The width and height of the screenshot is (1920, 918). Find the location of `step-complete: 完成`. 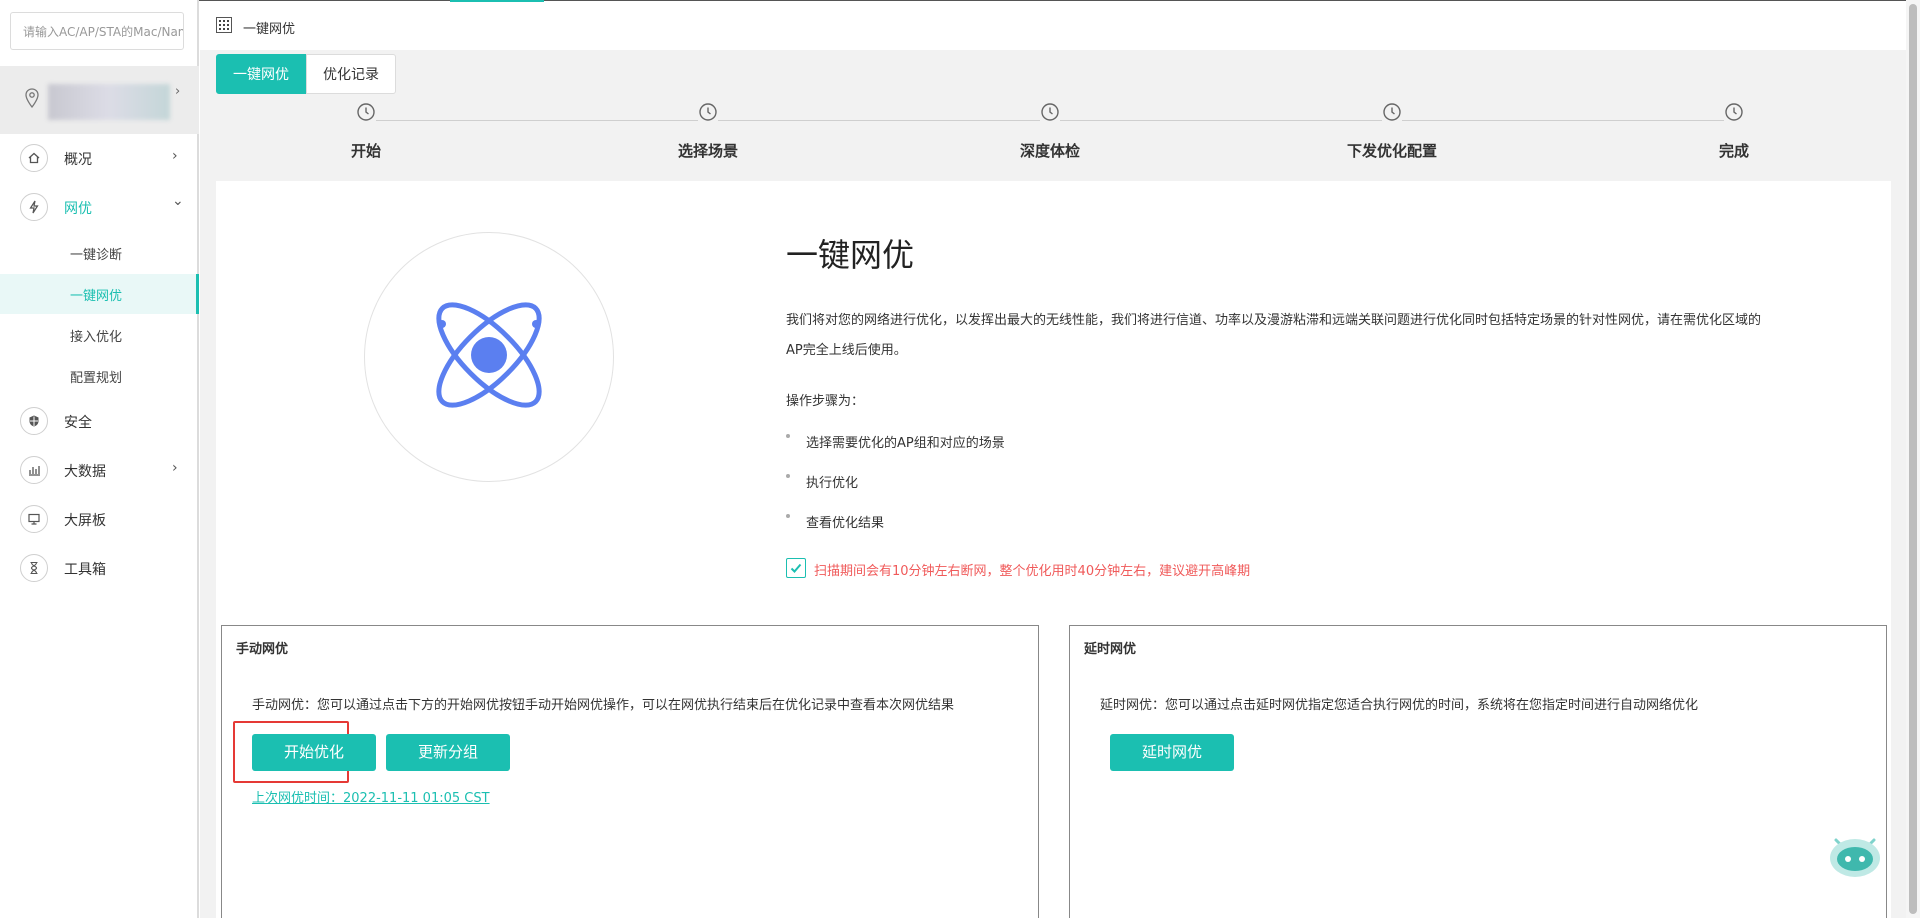

step-complete: 完成 is located at coordinates (1734, 131).